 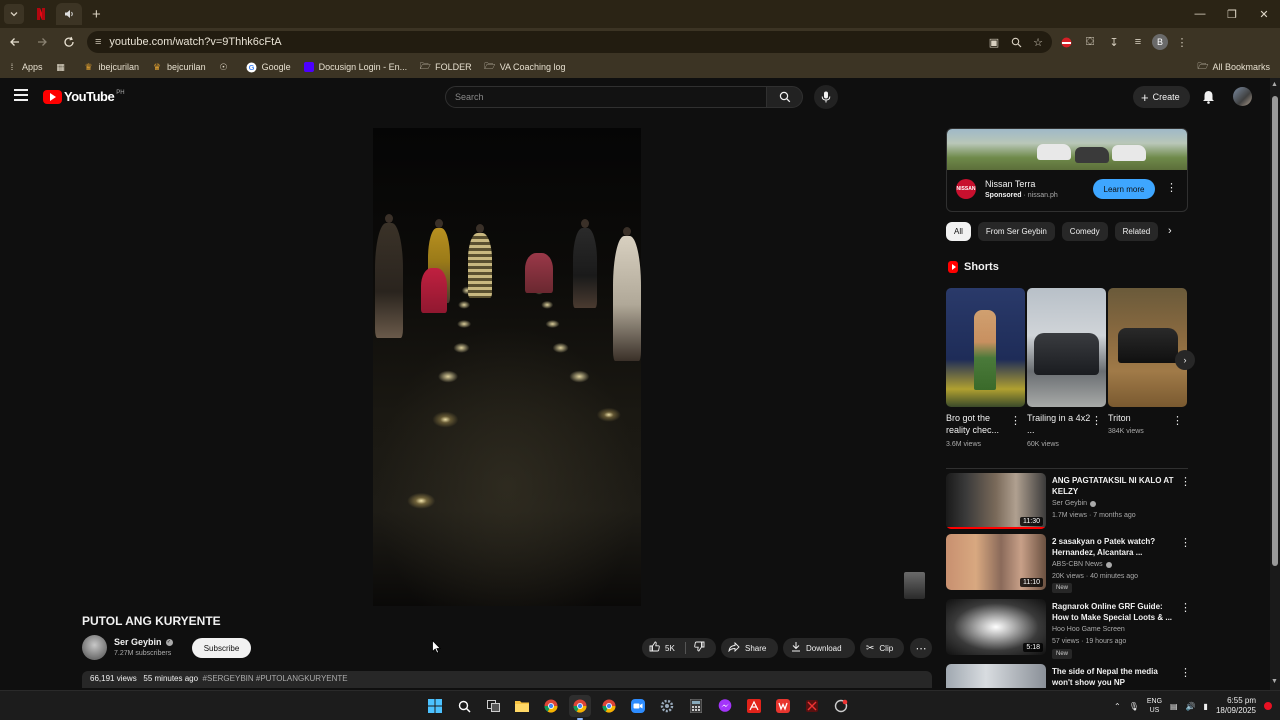 What do you see at coordinates (914, 585) in the screenshot?
I see `miniplayer-thumbnail` at bounding box center [914, 585].